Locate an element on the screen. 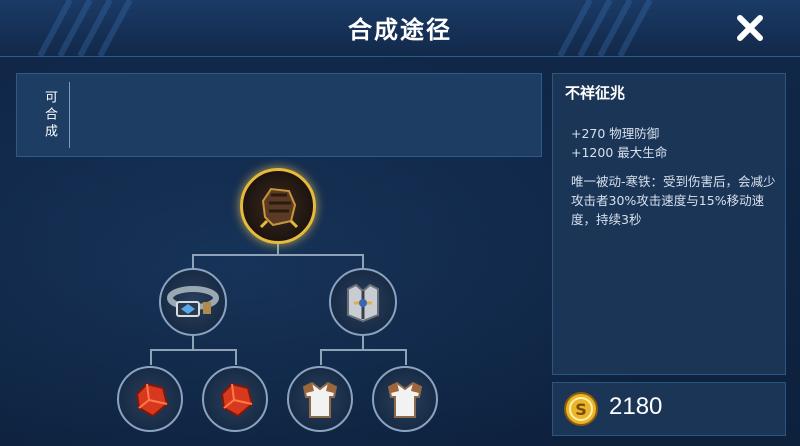  item-price: 2180 is located at coordinates (636, 406).